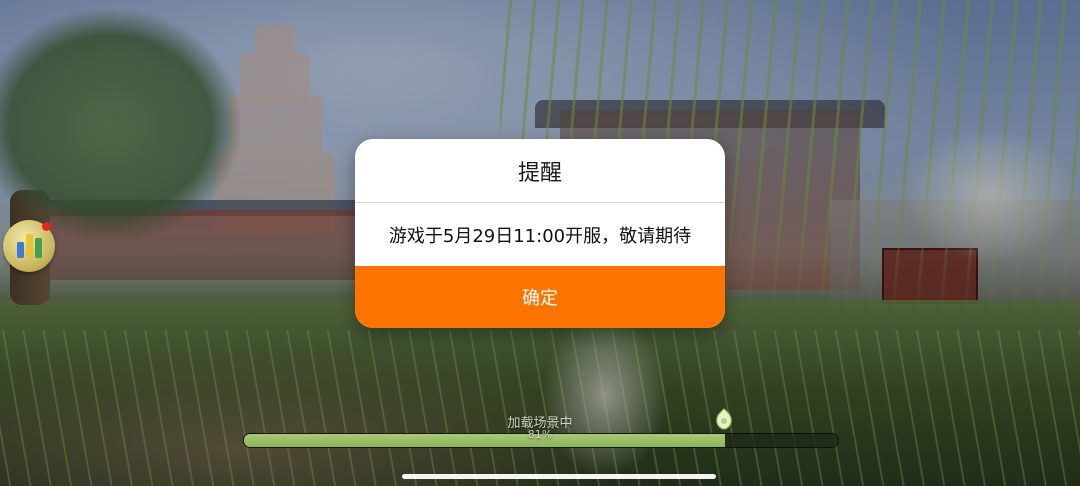 This screenshot has height=486, width=1080. I want to click on notification-dot, so click(46, 226).